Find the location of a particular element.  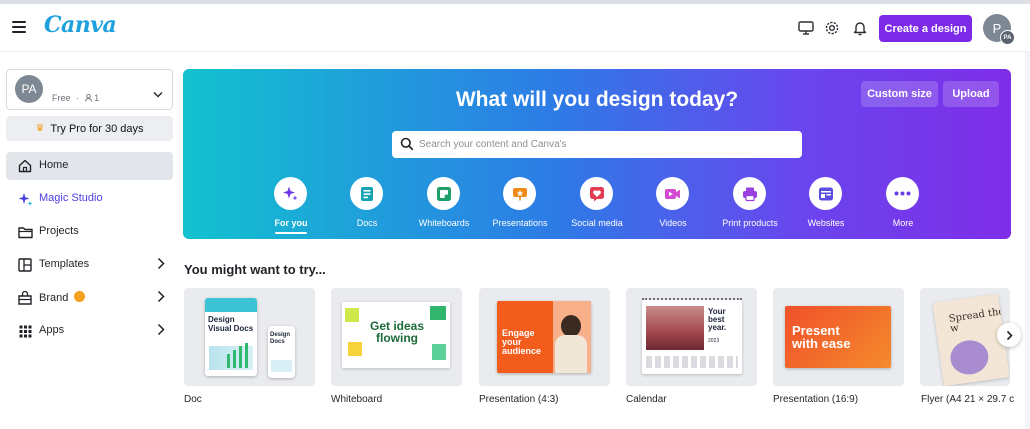

calendar-thumbnail: Your best year. 2023 is located at coordinates (692, 336).